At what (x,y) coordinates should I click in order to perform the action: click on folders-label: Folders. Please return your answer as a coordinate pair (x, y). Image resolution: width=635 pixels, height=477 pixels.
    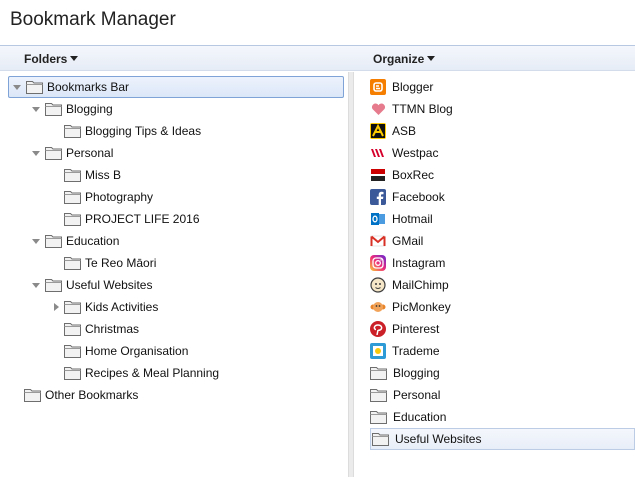
    Looking at the image, I should click on (46, 59).